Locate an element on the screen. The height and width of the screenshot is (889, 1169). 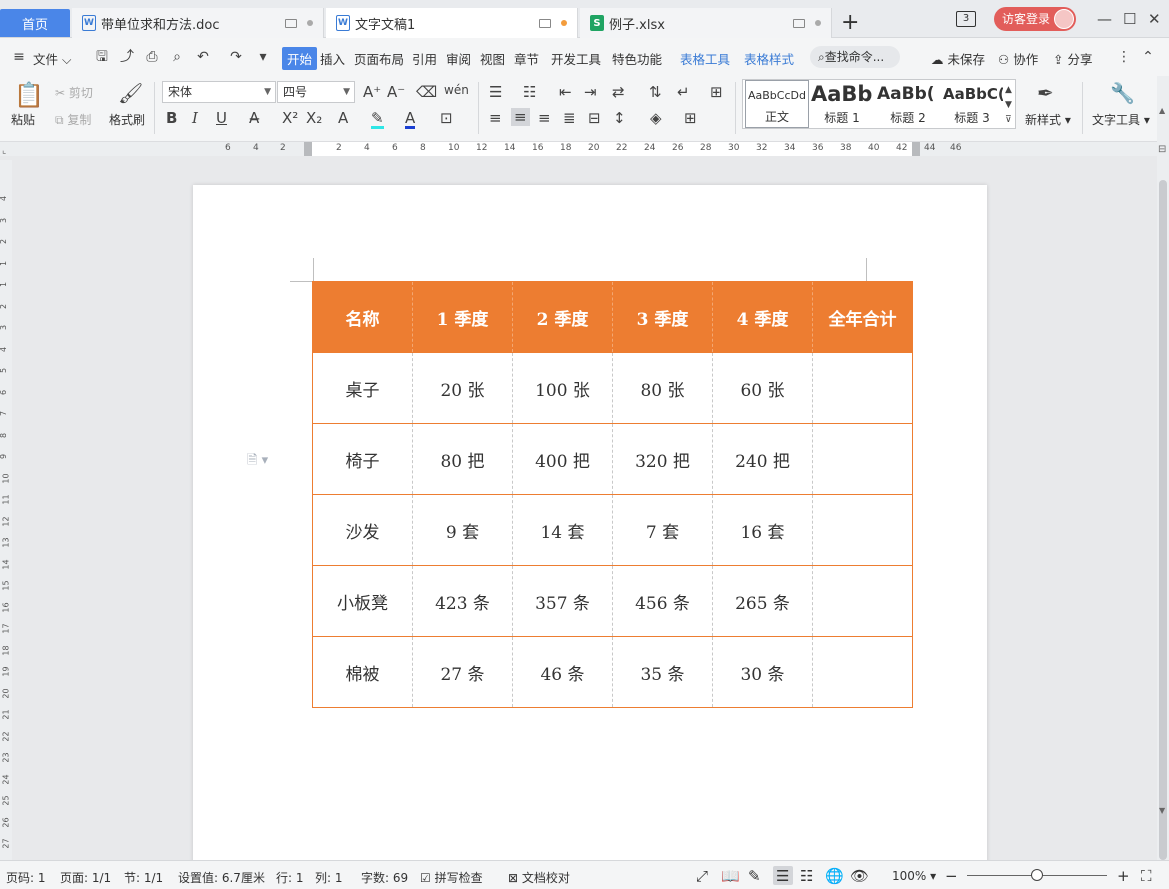
tab-doc-2: W 文字文稿1 is located at coordinates (452, 23).